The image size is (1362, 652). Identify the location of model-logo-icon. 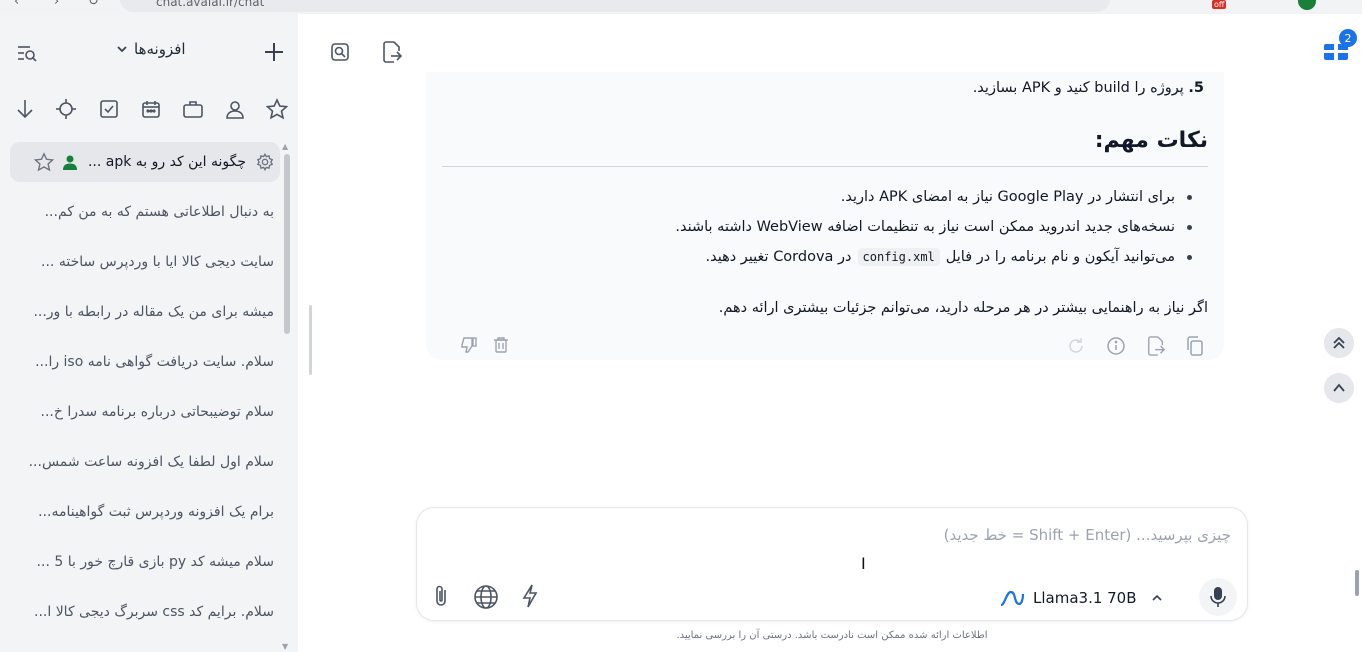
(1012, 598).